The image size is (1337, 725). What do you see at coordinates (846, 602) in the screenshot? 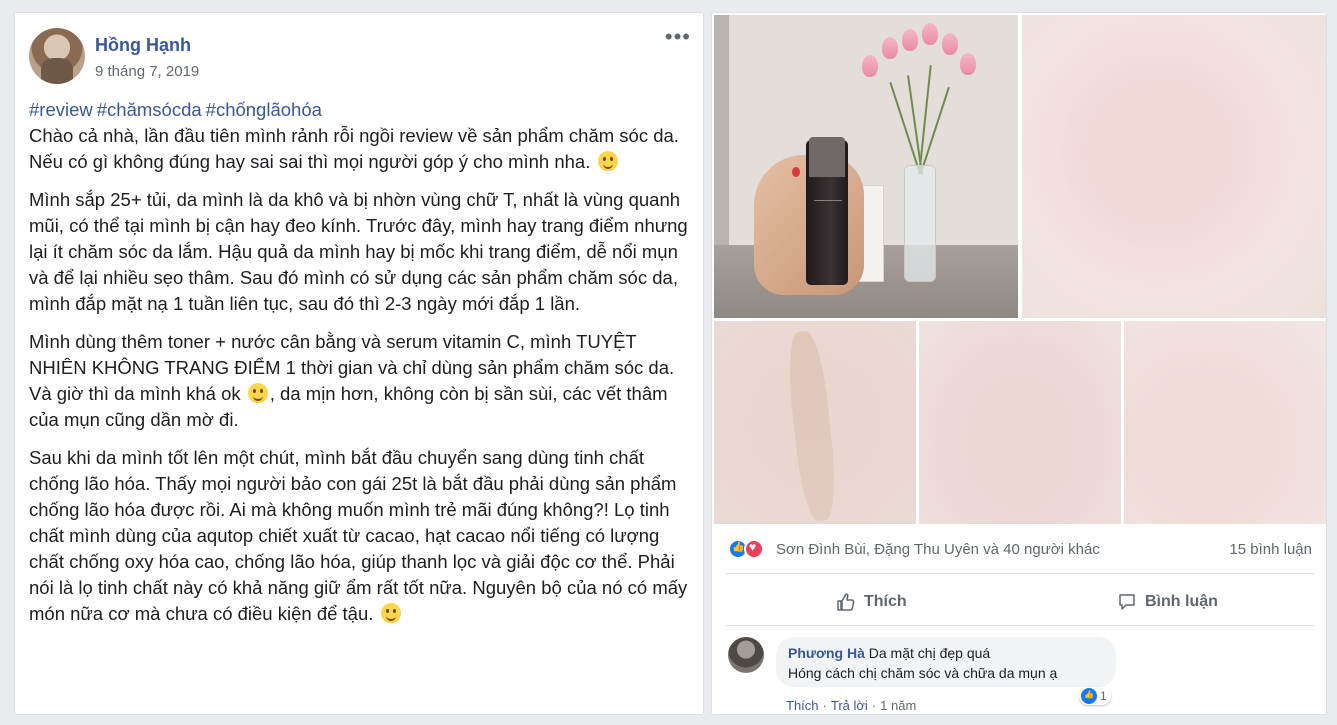
I see `thumbs-up-icon` at bounding box center [846, 602].